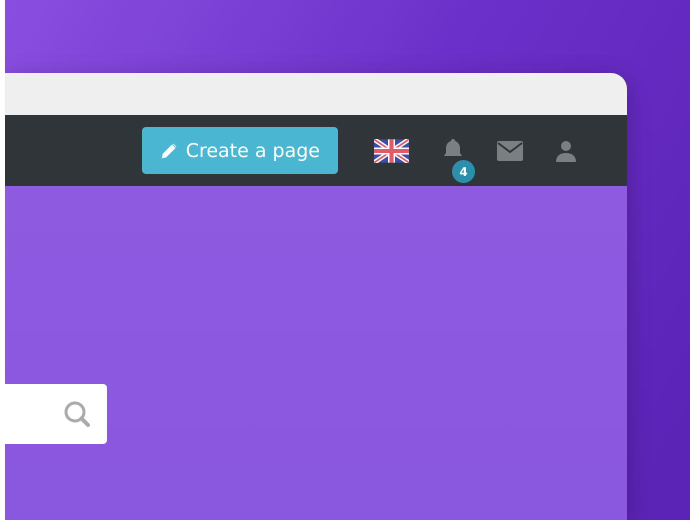  Describe the element at coordinates (77, 414) in the screenshot. I see `search-icon` at that location.